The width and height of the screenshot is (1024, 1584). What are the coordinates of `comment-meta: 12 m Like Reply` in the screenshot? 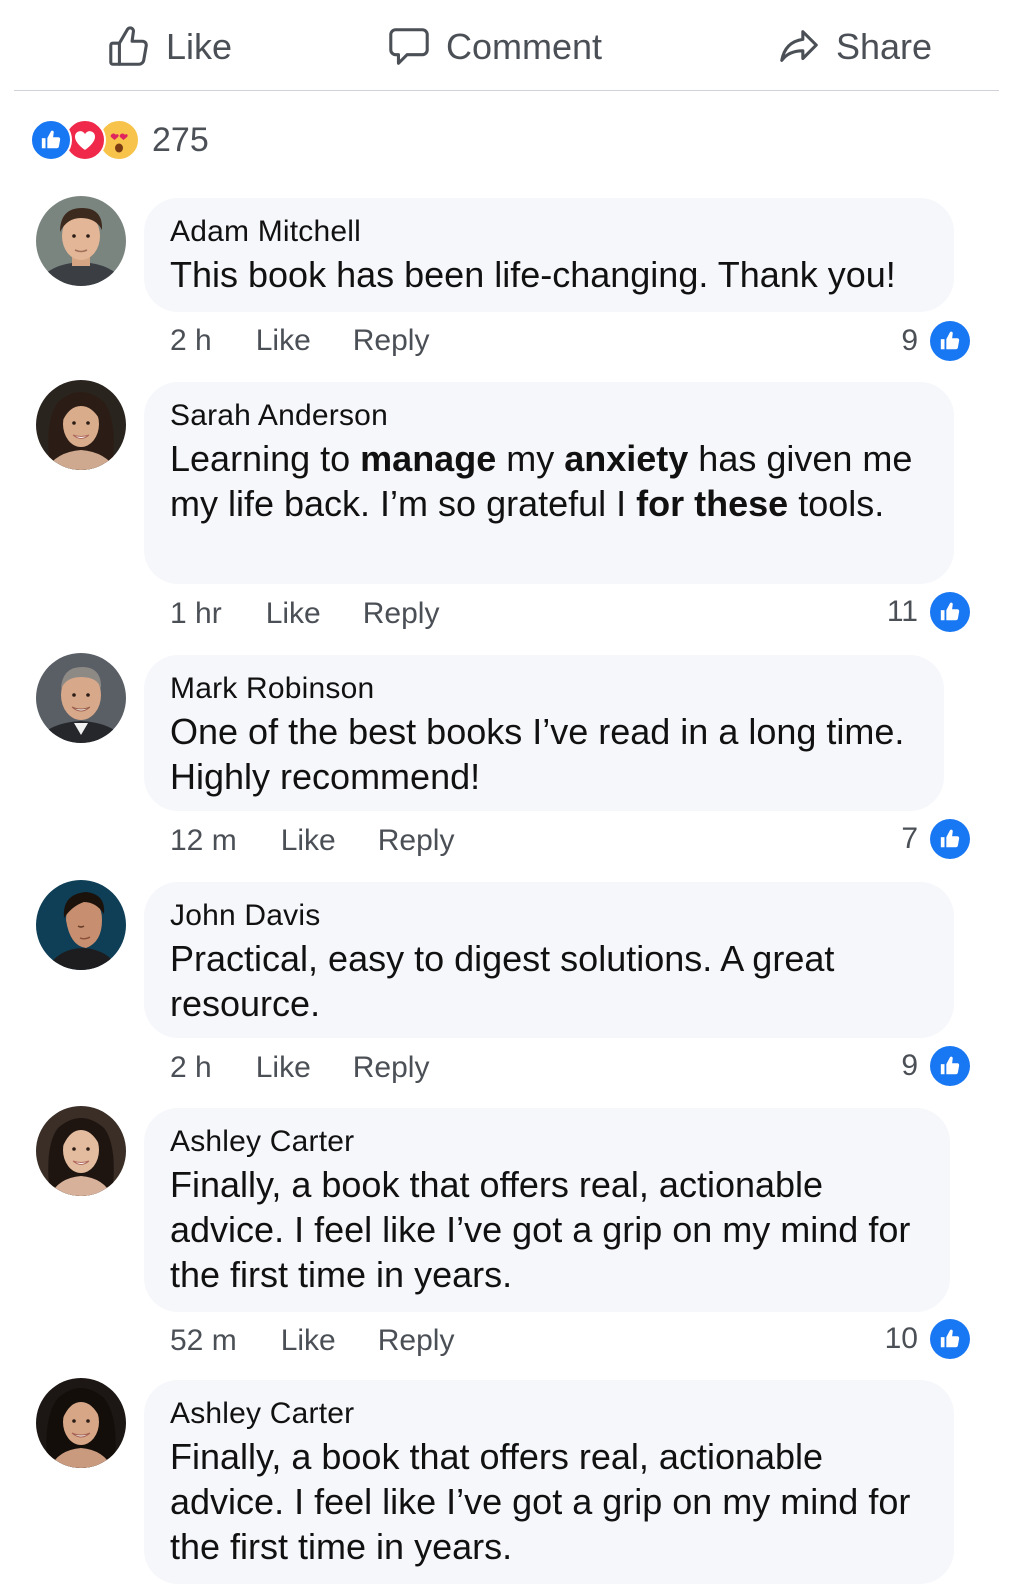 It's located at (312, 841).